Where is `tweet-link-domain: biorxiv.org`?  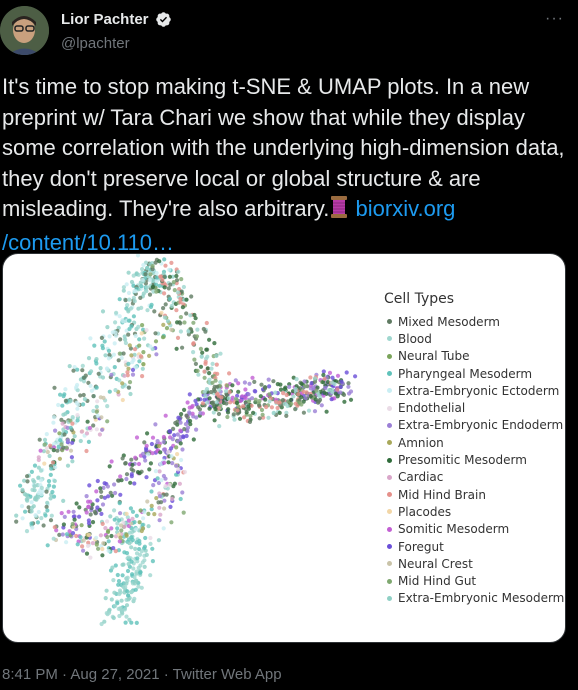
tweet-link-domain: biorxiv.org is located at coordinates (406, 208).